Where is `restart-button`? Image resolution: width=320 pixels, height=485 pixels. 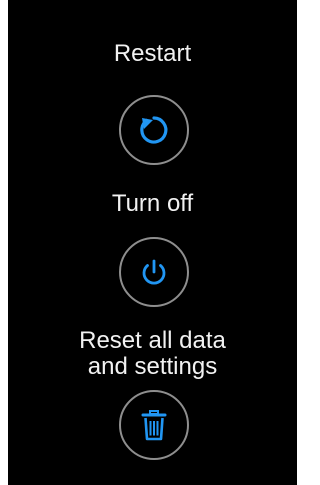
restart-button is located at coordinates (154, 130).